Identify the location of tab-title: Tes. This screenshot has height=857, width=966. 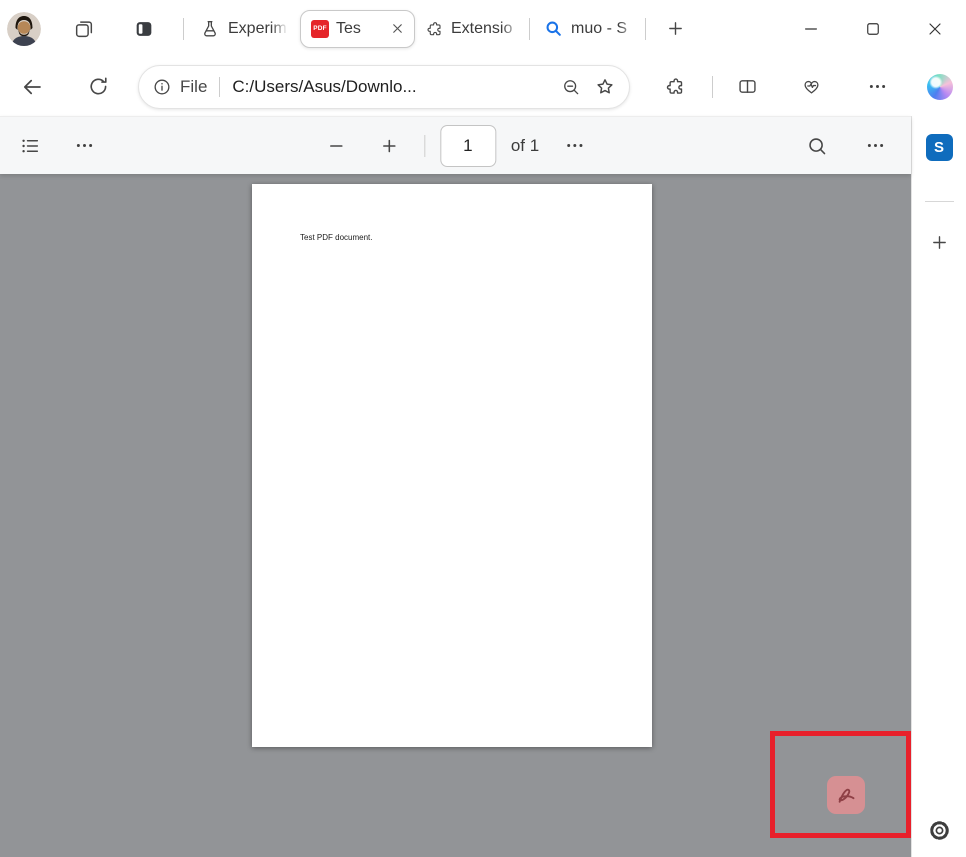
(348, 28).